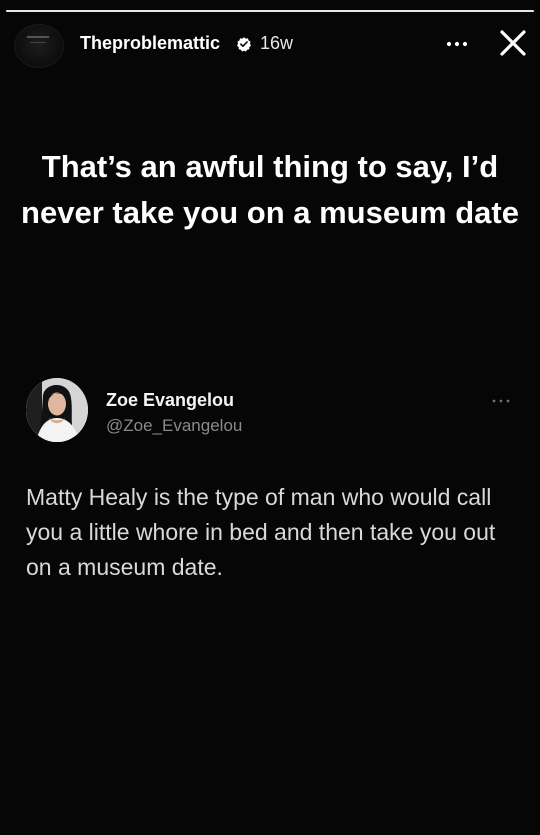 This screenshot has height=835, width=540. I want to click on verified-badge-icon, so click(244, 44).